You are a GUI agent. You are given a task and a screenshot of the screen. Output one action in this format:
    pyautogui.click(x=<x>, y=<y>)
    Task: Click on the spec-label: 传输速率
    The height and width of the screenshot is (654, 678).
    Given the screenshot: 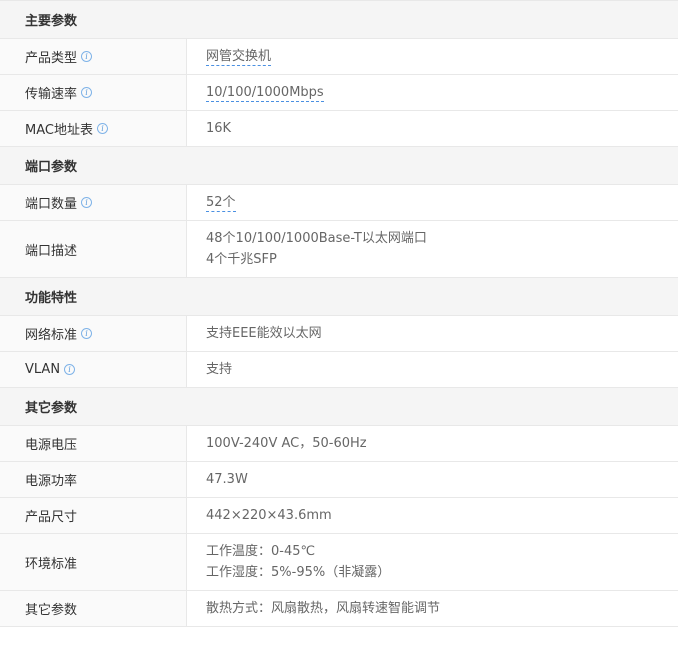 What is the action you would take?
    pyautogui.click(x=51, y=94)
    